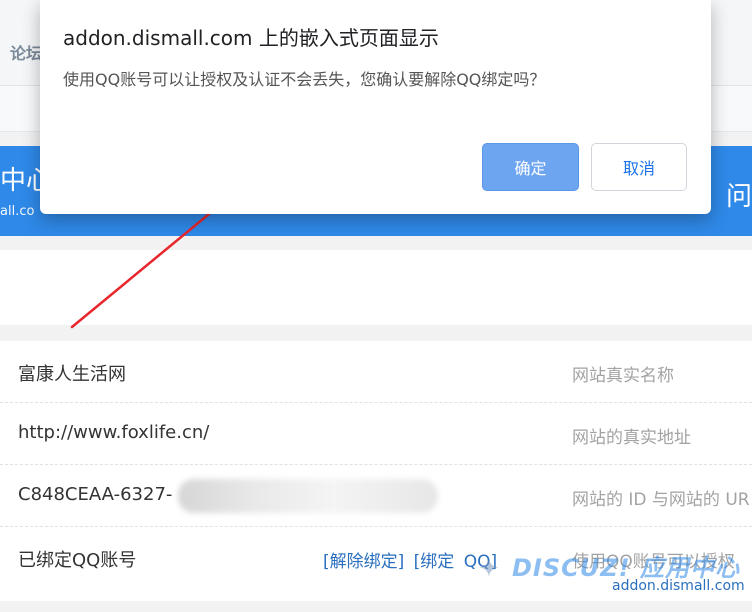  Describe the element at coordinates (114, 432) in the screenshot. I see `site-url-value: http://www.foxlife.cn/` at that location.